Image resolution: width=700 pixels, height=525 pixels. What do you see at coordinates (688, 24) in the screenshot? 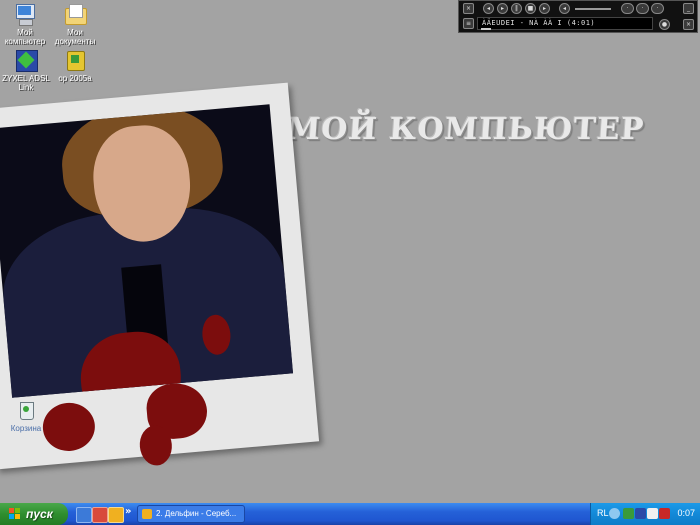
I see `resize-icon: ×` at bounding box center [688, 24].